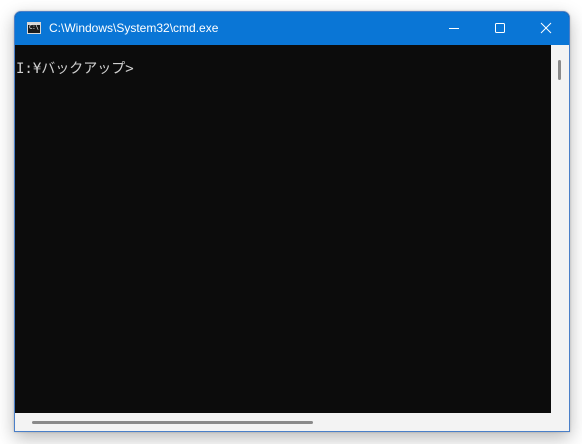 The width and height of the screenshot is (582, 444). What do you see at coordinates (560, 229) in the screenshot?
I see `vertical-scrollbar` at bounding box center [560, 229].